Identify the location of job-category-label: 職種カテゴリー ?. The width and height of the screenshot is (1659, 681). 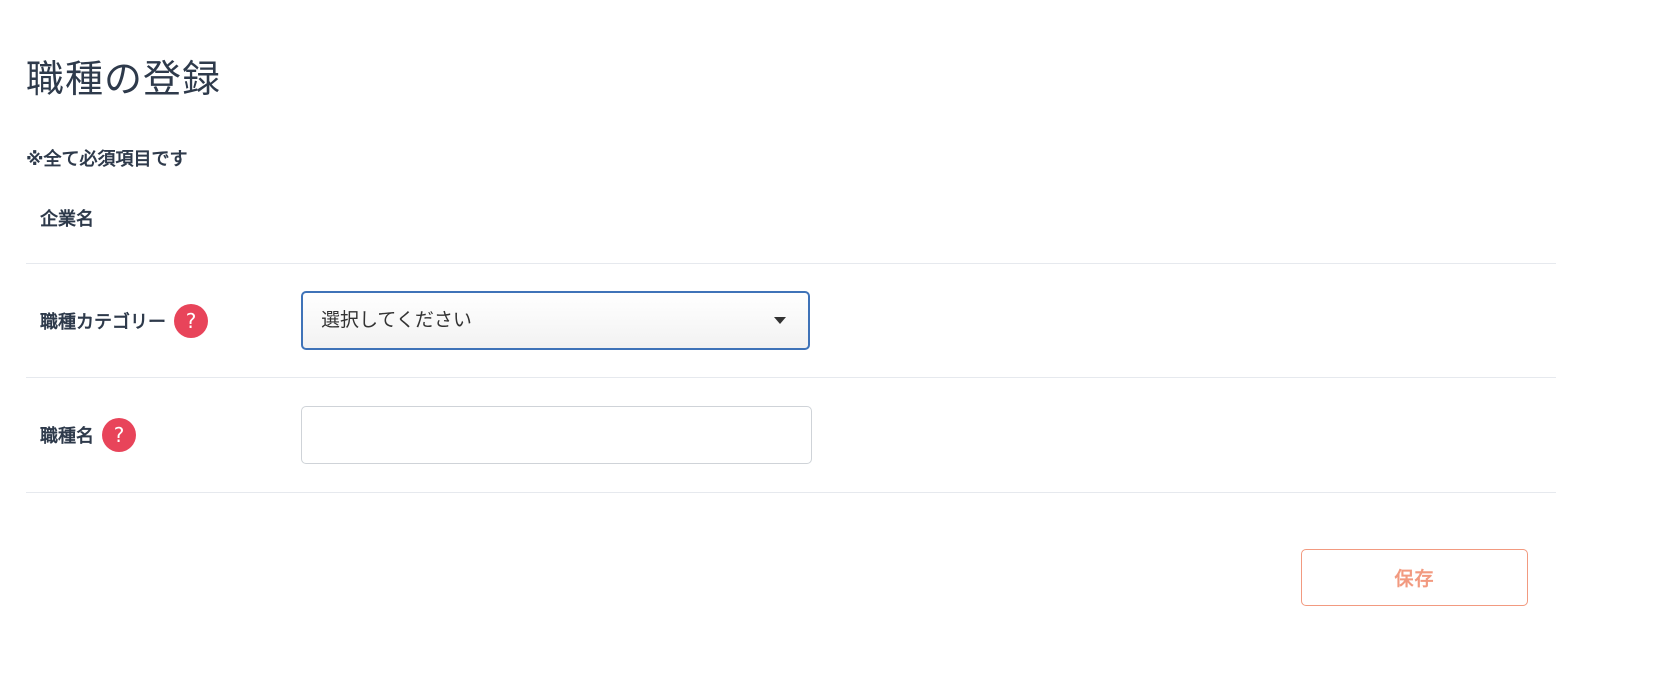
(124, 321).